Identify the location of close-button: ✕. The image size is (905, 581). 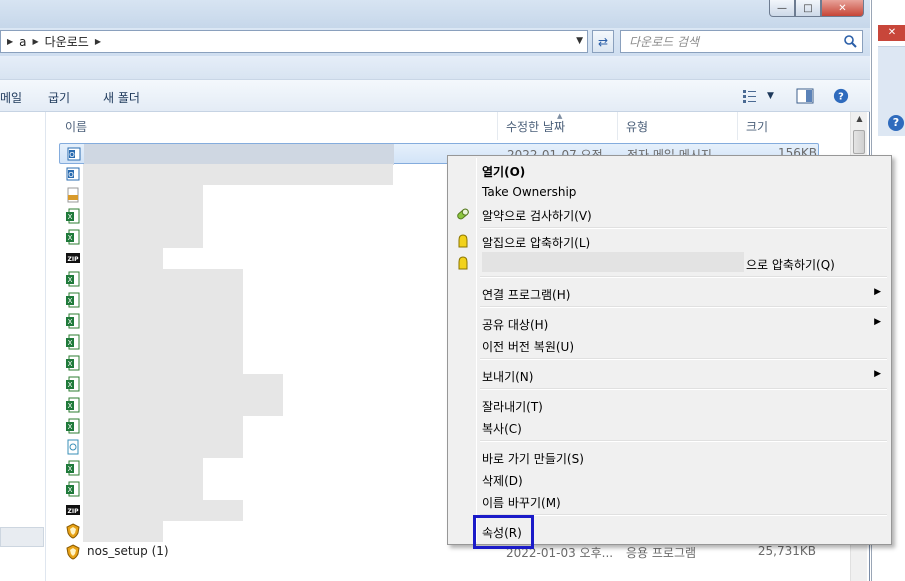
(842, 8).